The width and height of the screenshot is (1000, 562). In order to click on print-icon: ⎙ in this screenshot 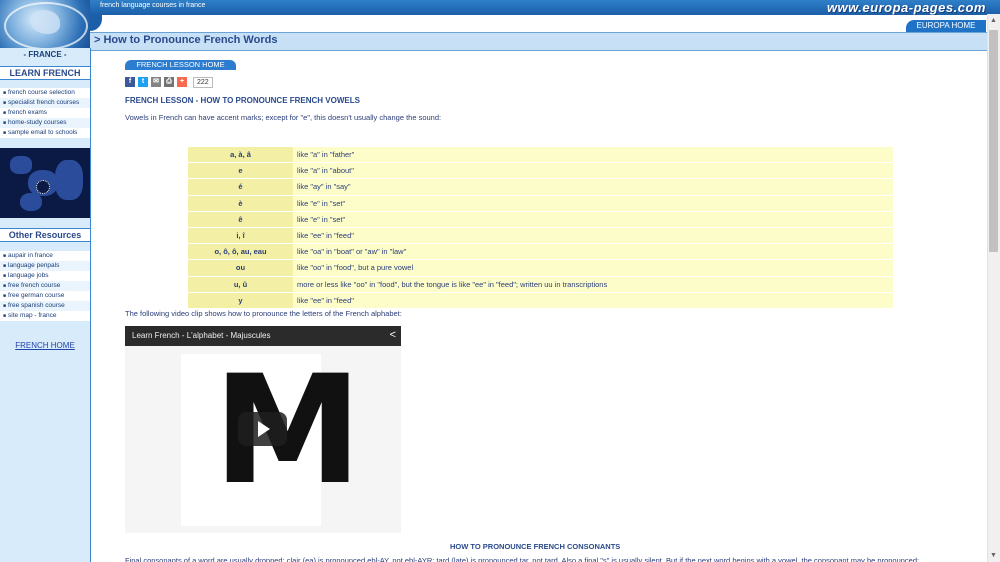, I will do `click(169, 82)`.